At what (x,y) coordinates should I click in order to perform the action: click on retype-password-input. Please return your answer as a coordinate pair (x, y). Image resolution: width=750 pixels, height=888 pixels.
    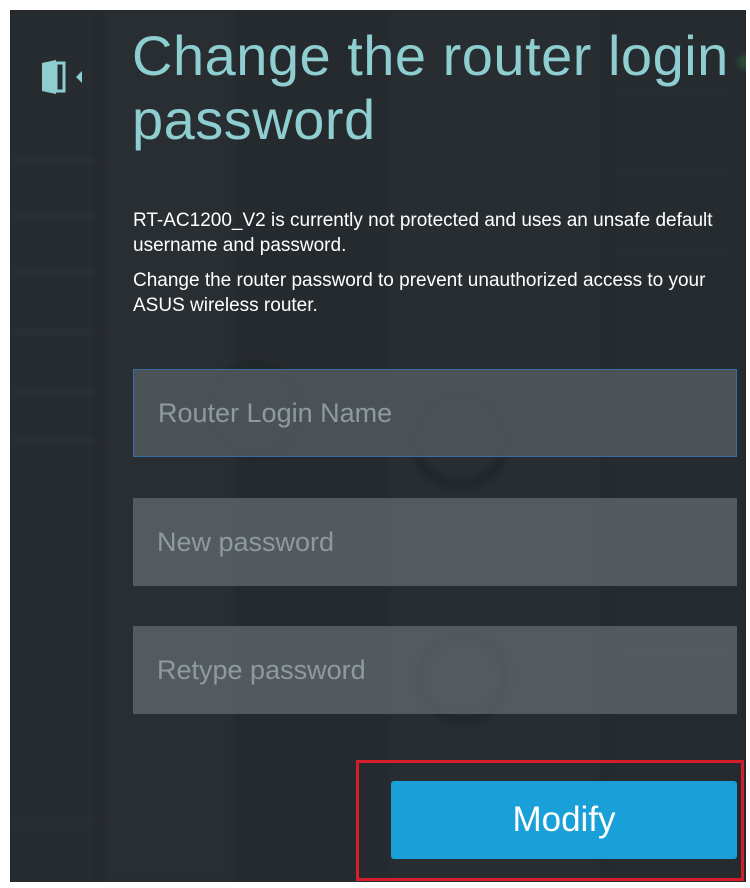
    Looking at the image, I should click on (435, 670).